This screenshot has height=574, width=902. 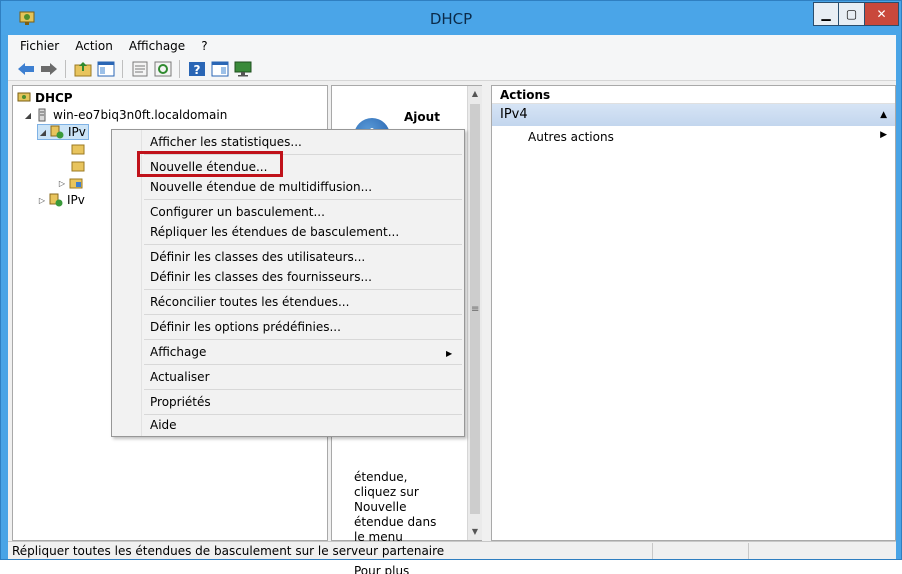 What do you see at coordinates (178, 352) in the screenshot?
I see `menu-item-affichage: Affichage` at bounding box center [178, 352].